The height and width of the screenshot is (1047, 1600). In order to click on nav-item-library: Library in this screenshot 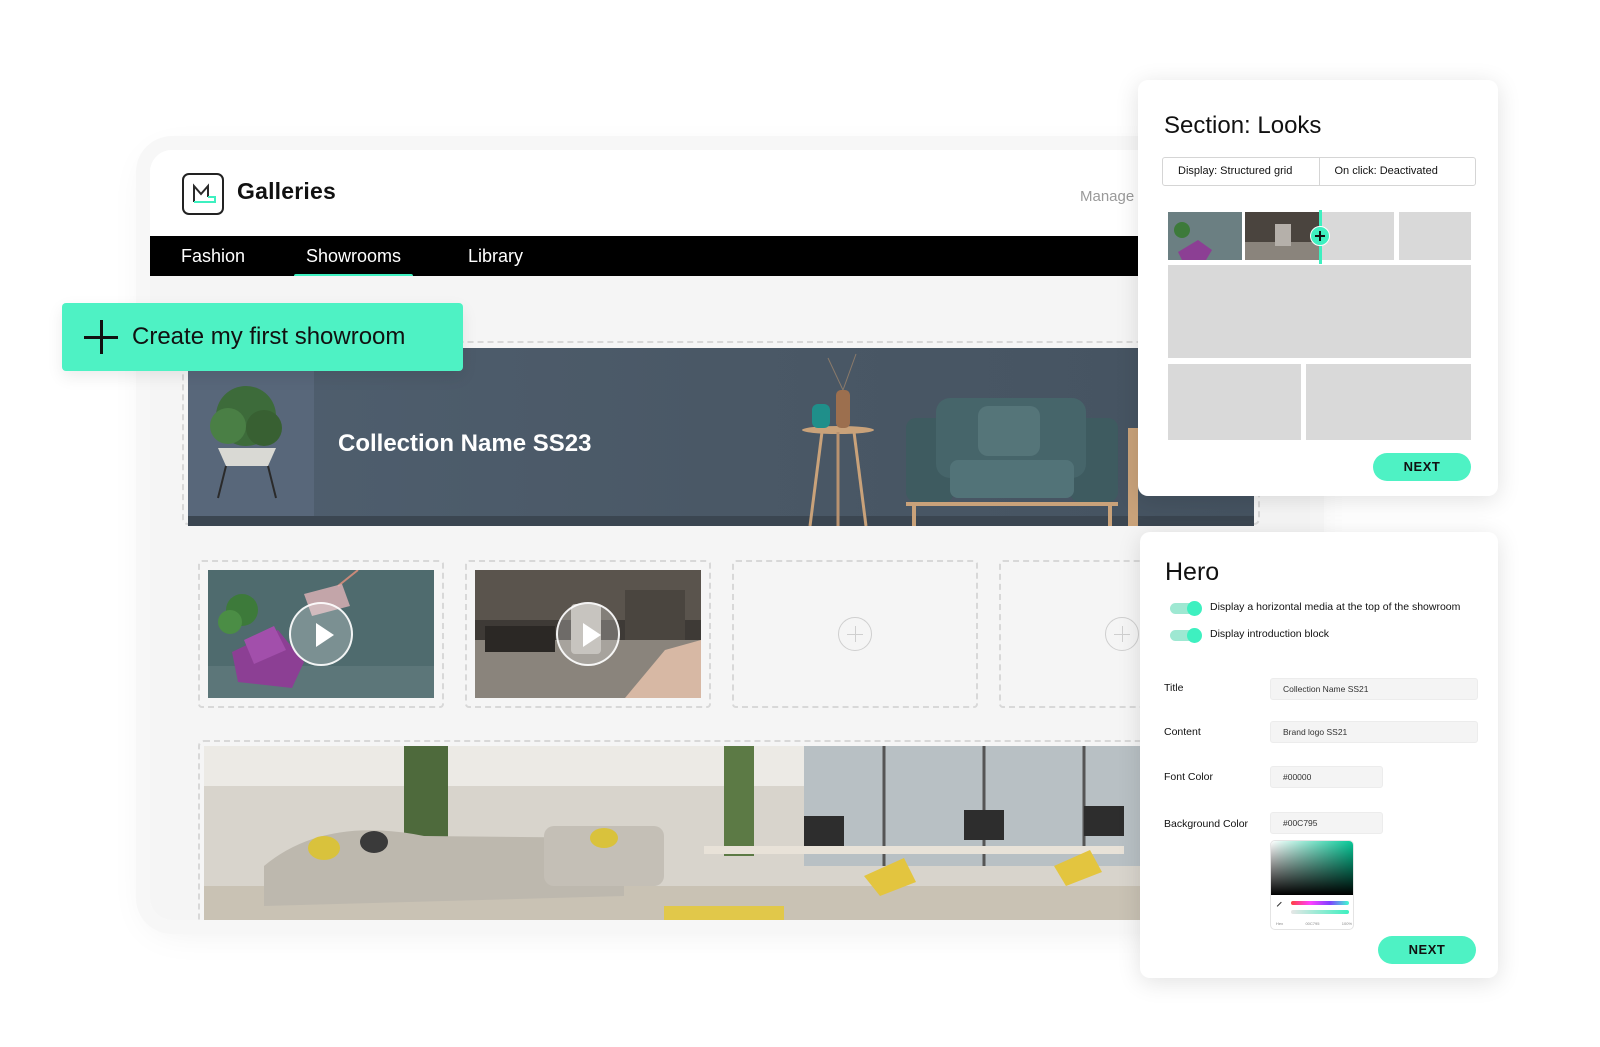, I will do `click(495, 256)`.